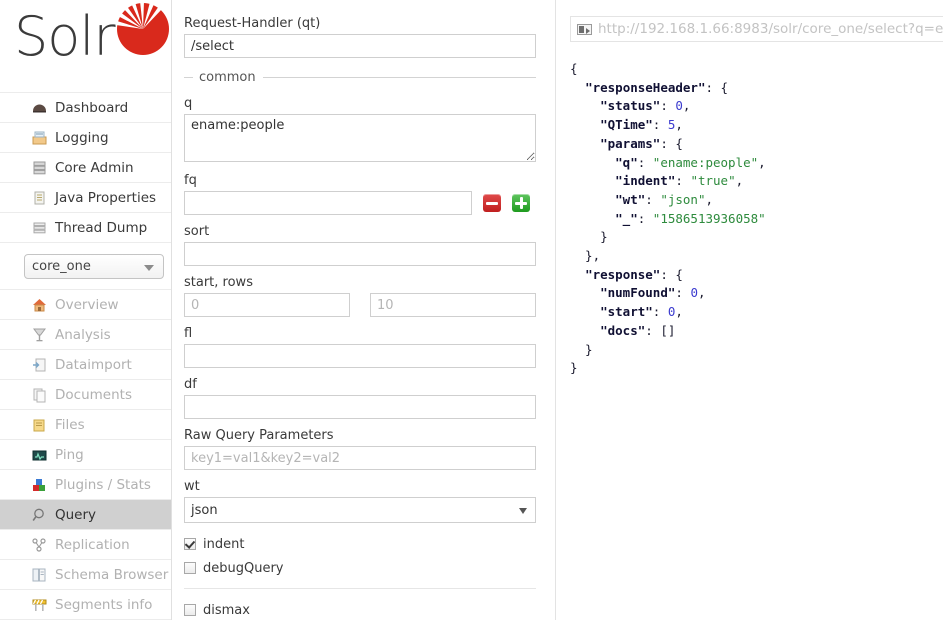 The height and width of the screenshot is (620, 943). I want to click on sort-field: sort, so click(369, 245).